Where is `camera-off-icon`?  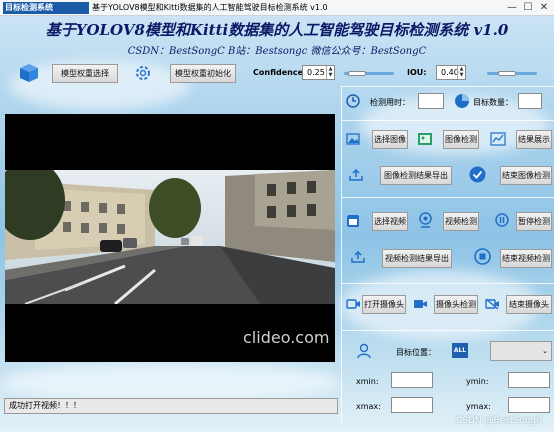
camera-off-icon is located at coordinates (492, 304).